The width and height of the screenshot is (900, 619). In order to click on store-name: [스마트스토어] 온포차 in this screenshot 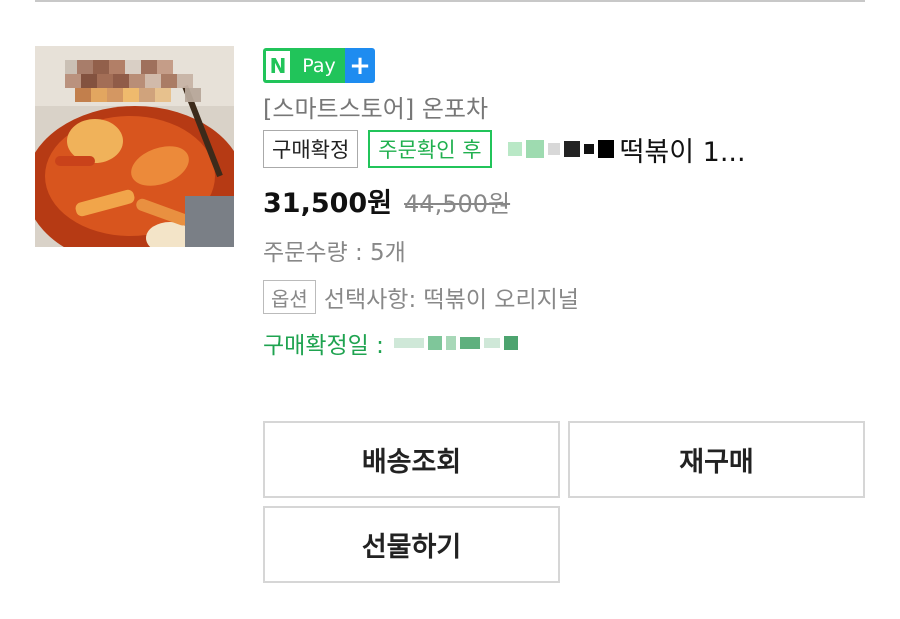, I will do `click(564, 109)`.